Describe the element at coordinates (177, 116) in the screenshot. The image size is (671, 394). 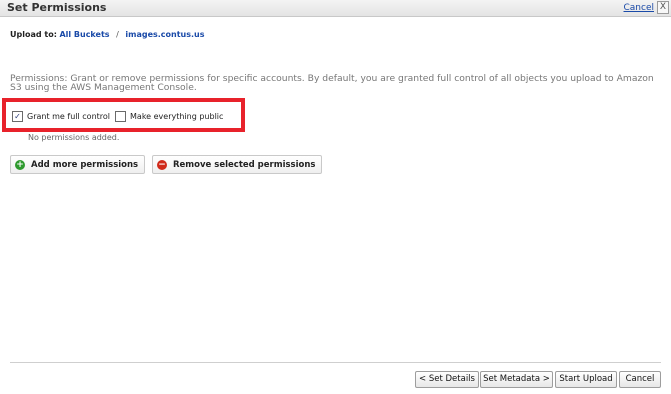
I see `make-public-label: Make everything public` at that location.